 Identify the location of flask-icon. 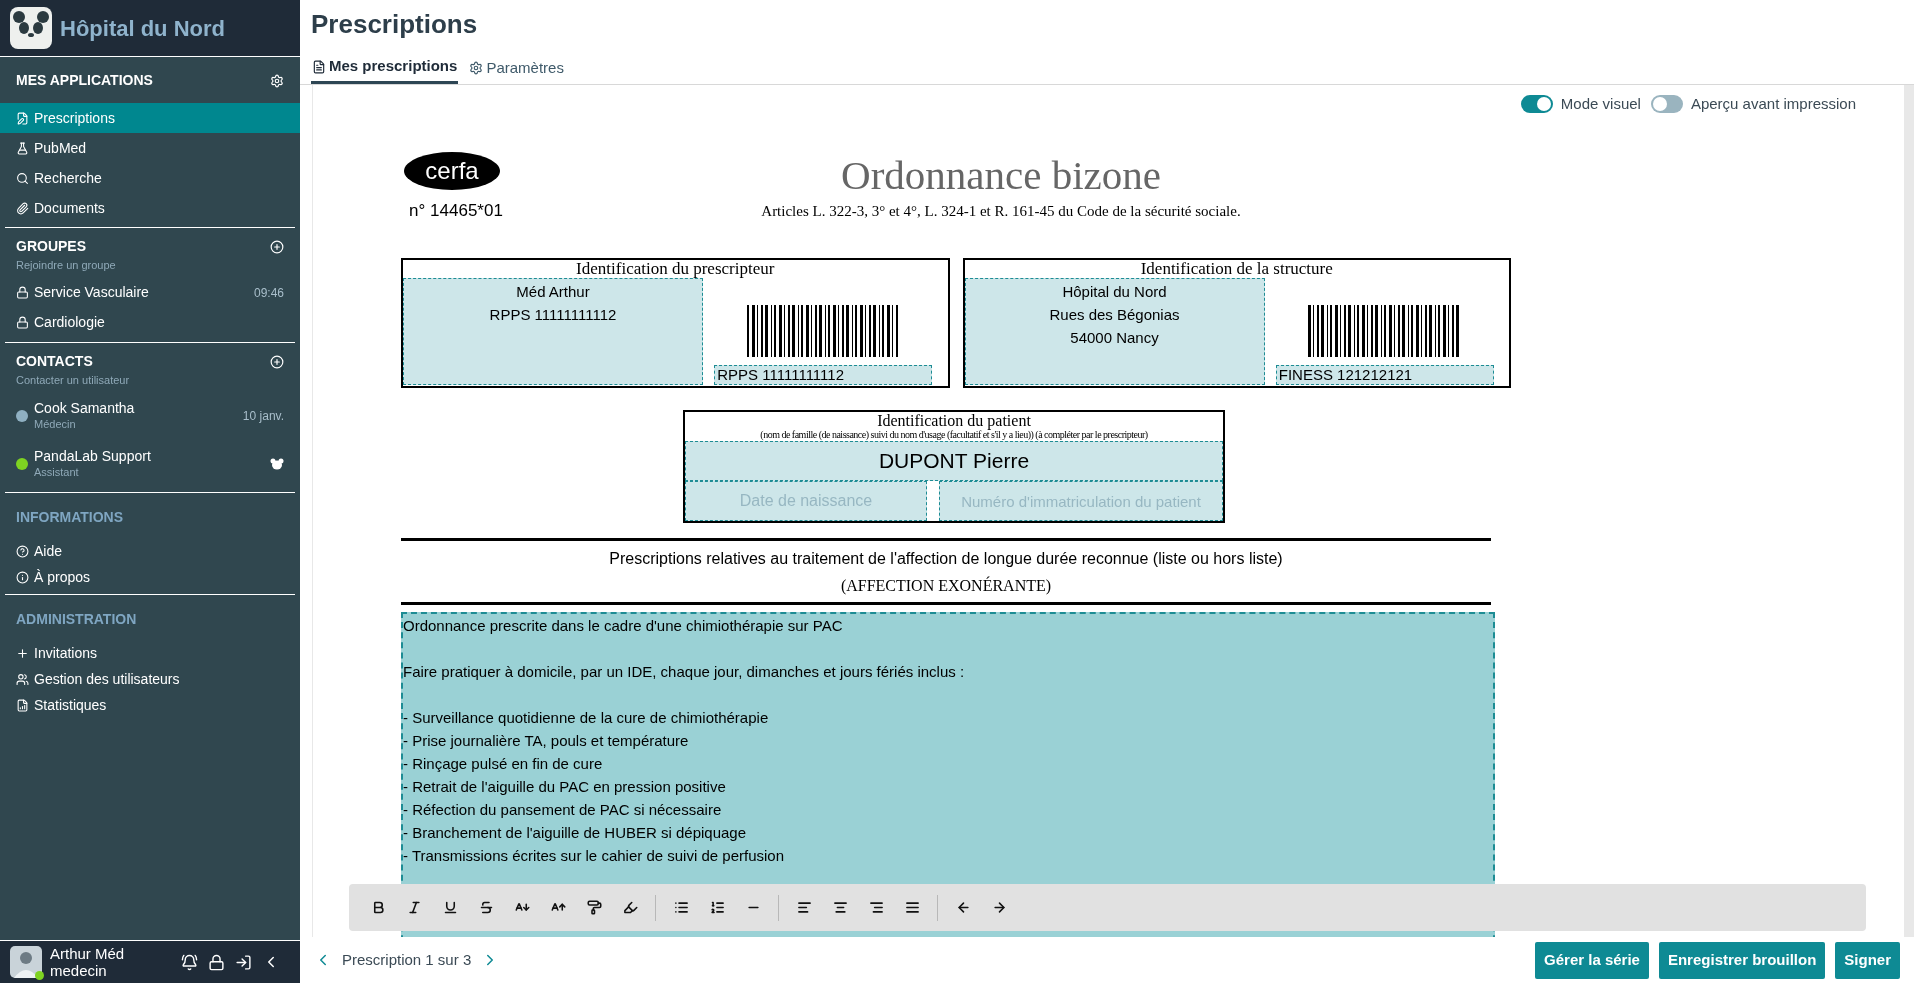
(22, 148).